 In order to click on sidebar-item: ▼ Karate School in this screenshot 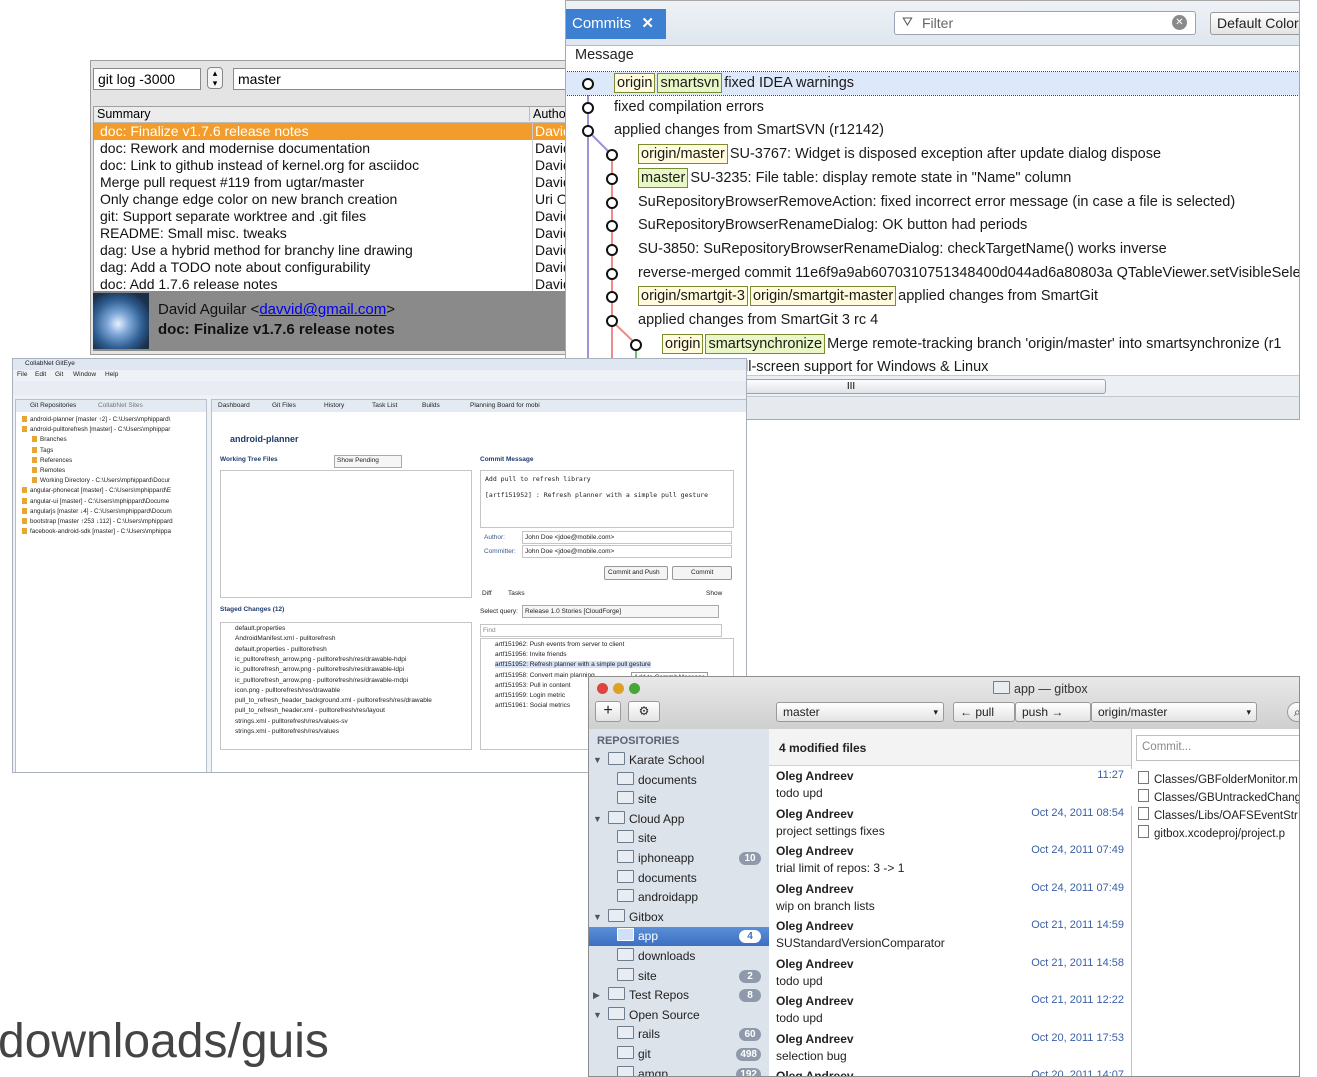, I will do `click(679, 760)`.